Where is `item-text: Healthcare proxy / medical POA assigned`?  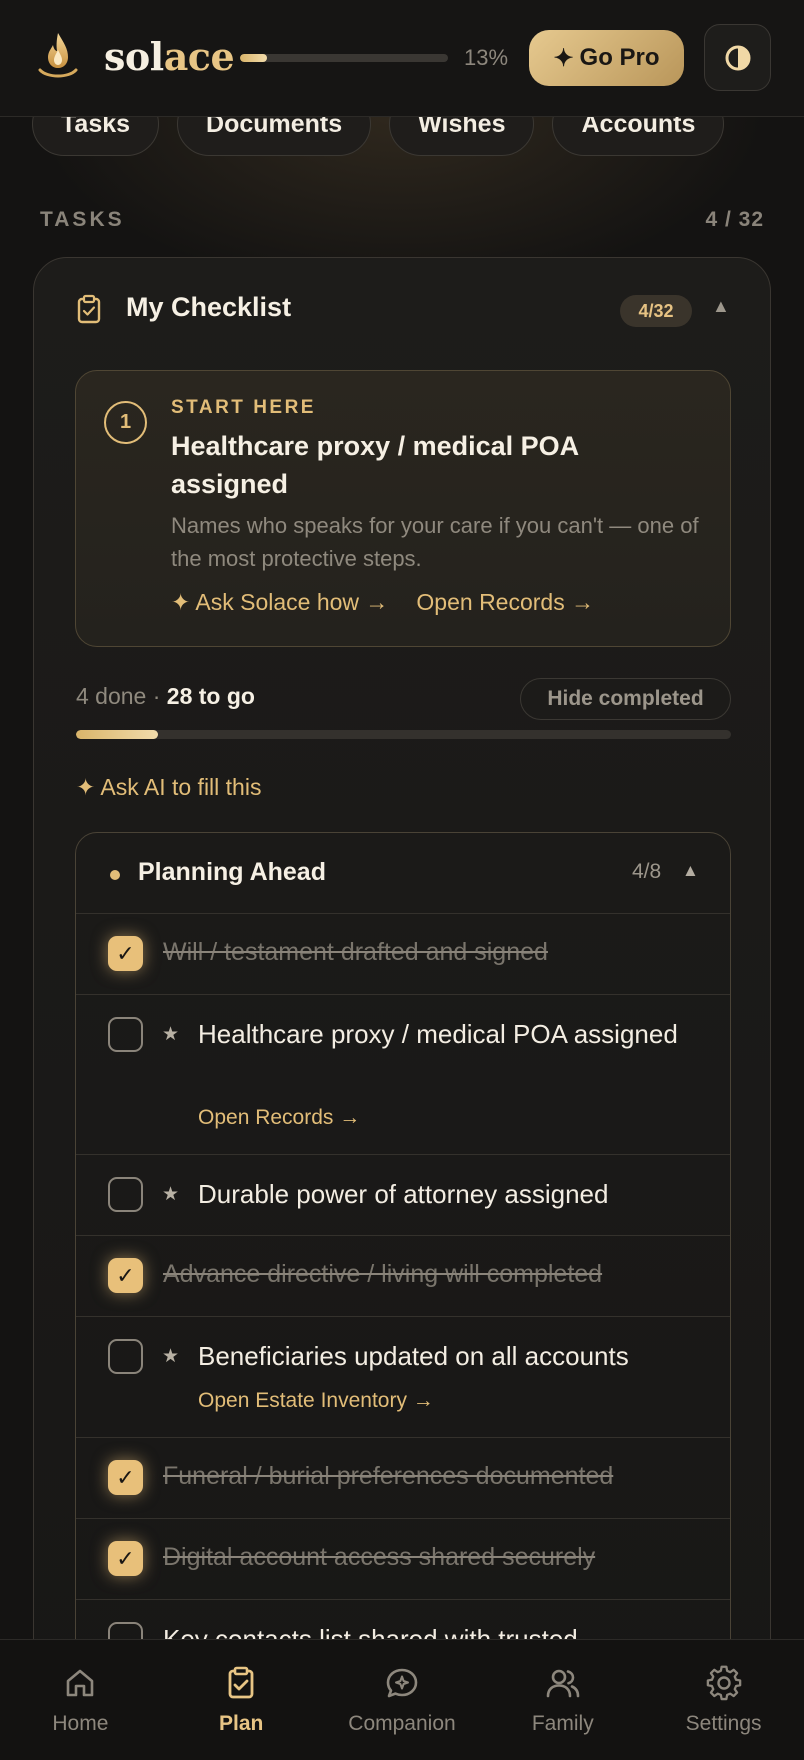
item-text: Healthcare proxy / medical POA assigned is located at coordinates (438, 1034).